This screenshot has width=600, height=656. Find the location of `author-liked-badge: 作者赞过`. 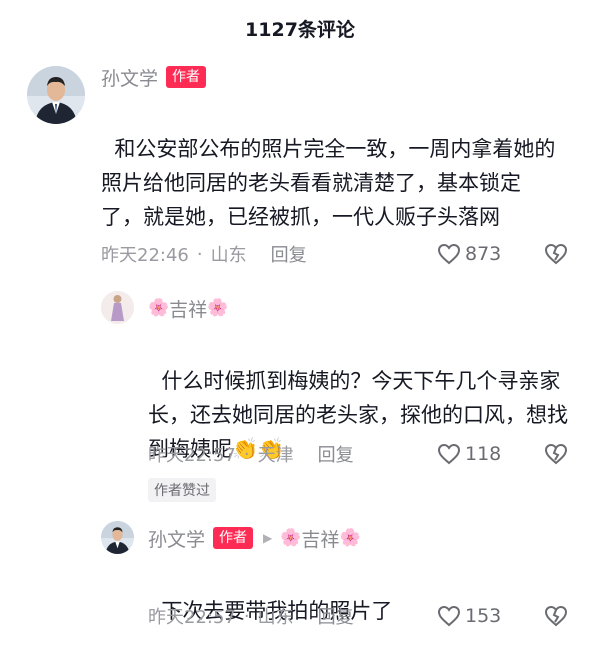

author-liked-badge: 作者赞过 is located at coordinates (182, 490).